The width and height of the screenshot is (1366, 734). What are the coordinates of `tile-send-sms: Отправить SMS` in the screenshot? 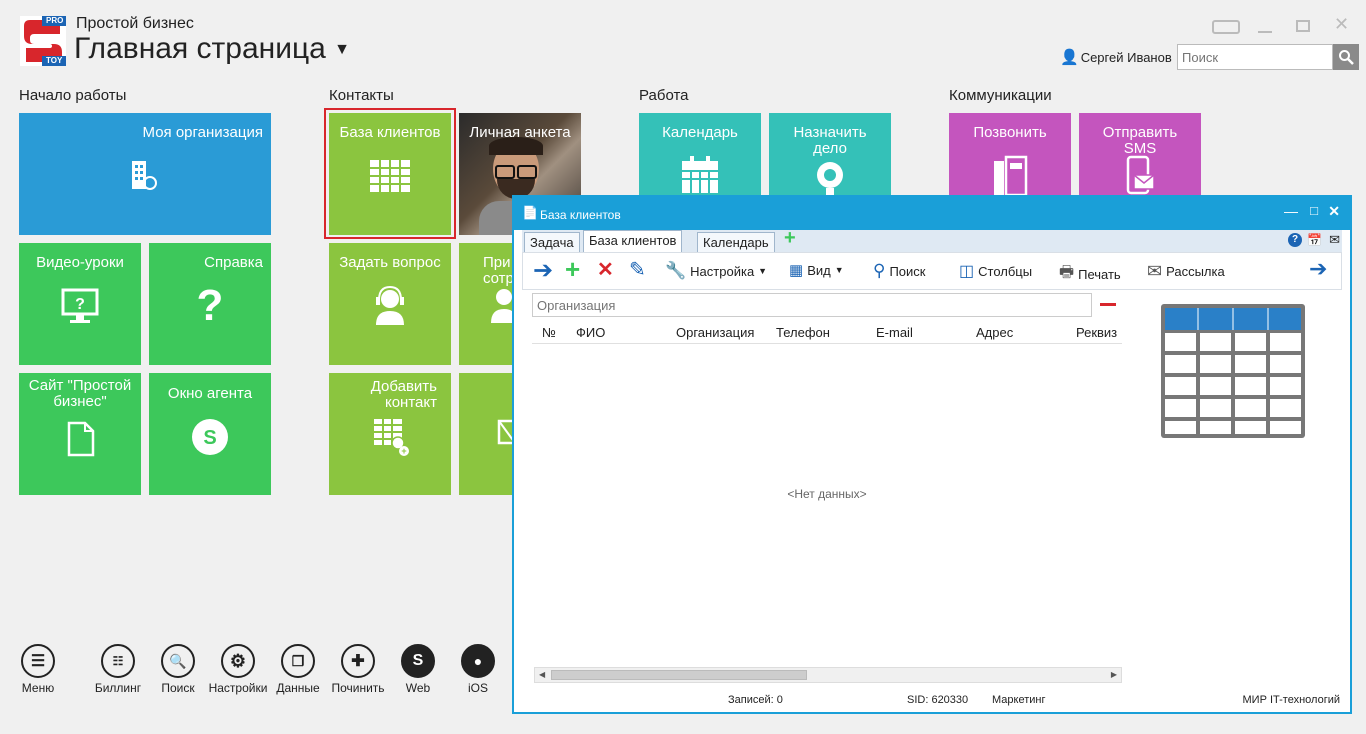 It's located at (1140, 154).